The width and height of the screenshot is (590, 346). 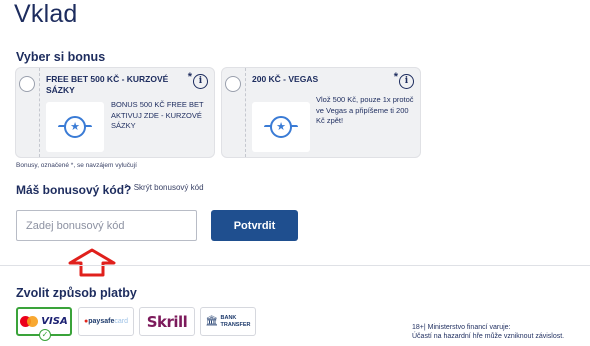 I want to click on mastercard-logo-icon, so click(x=29, y=321).